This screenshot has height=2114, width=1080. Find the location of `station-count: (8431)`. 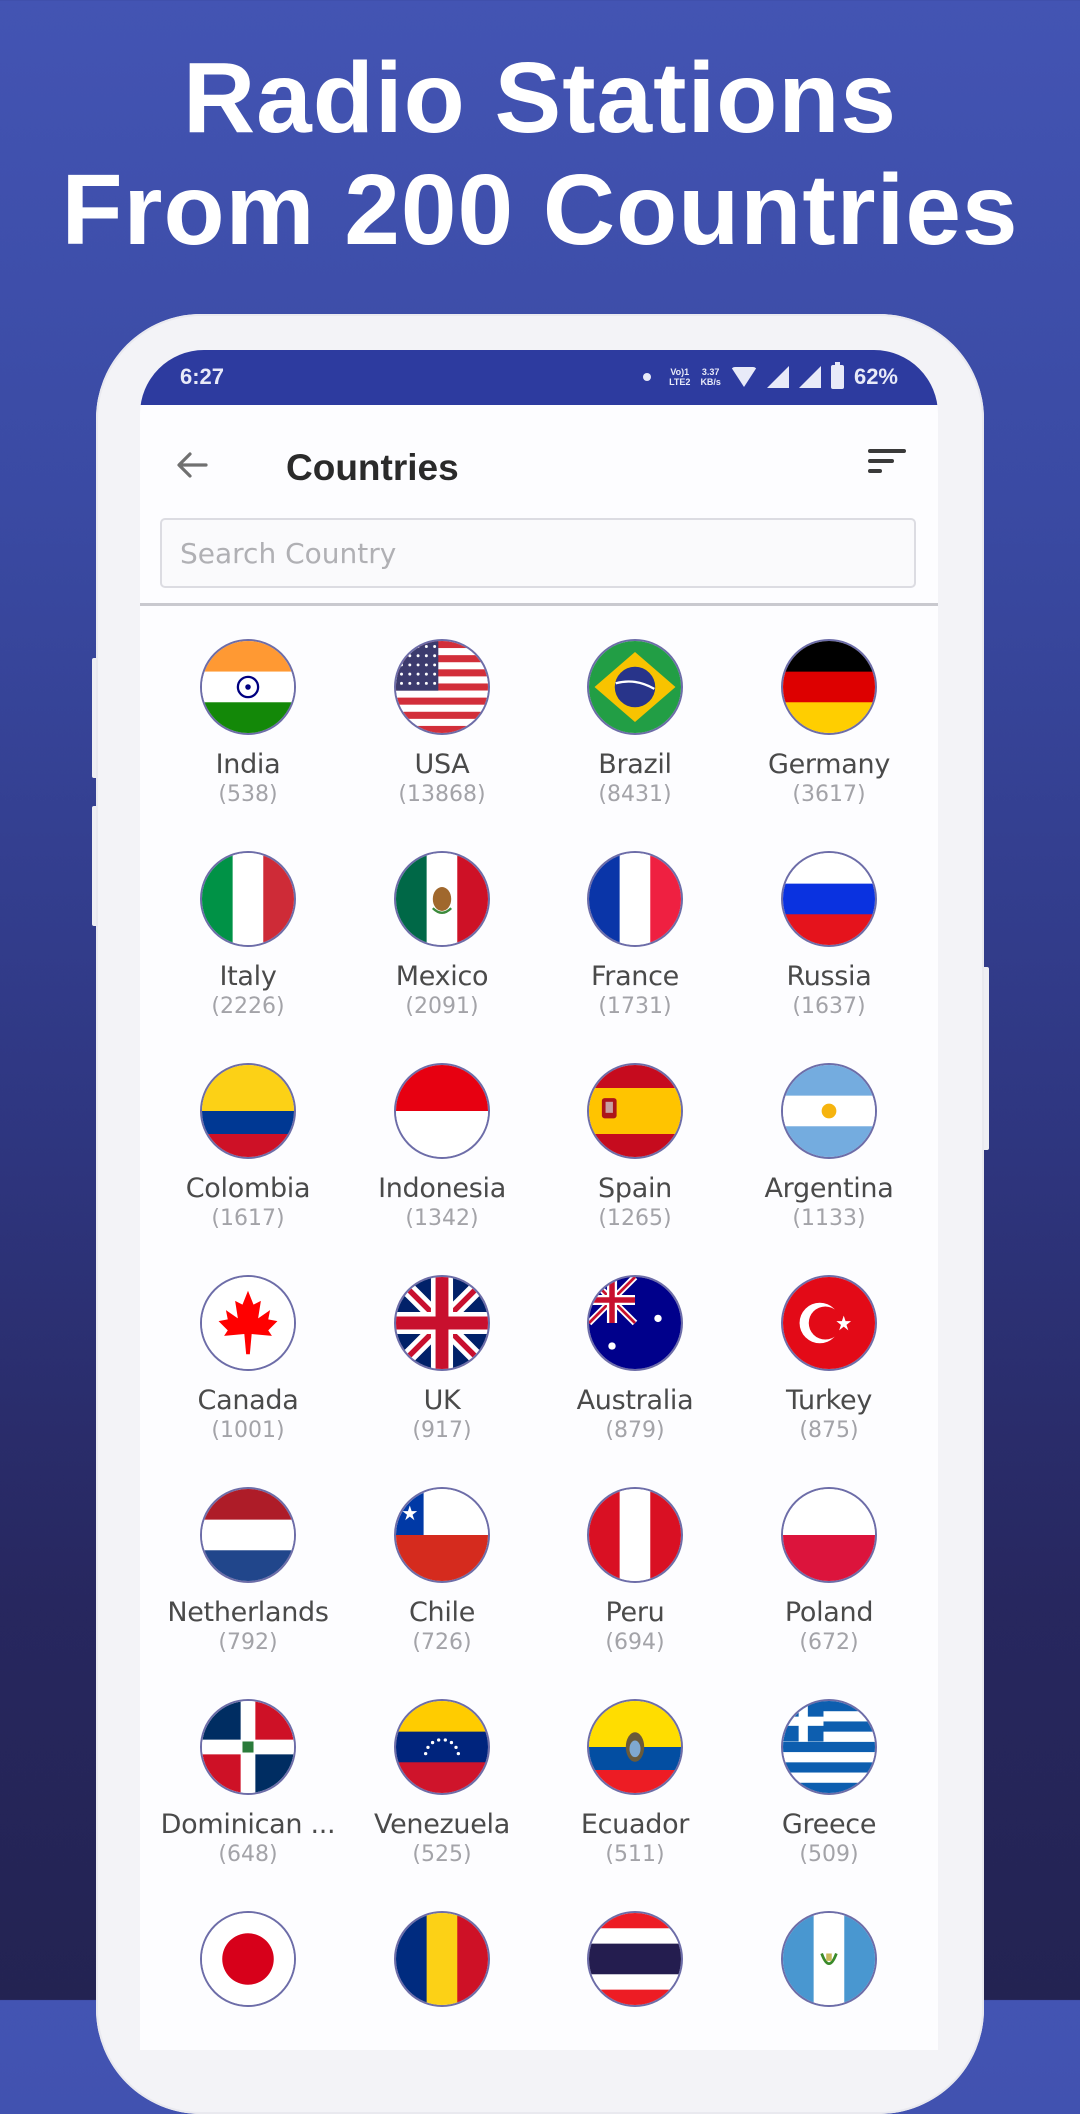

station-count: (8431) is located at coordinates (635, 794).